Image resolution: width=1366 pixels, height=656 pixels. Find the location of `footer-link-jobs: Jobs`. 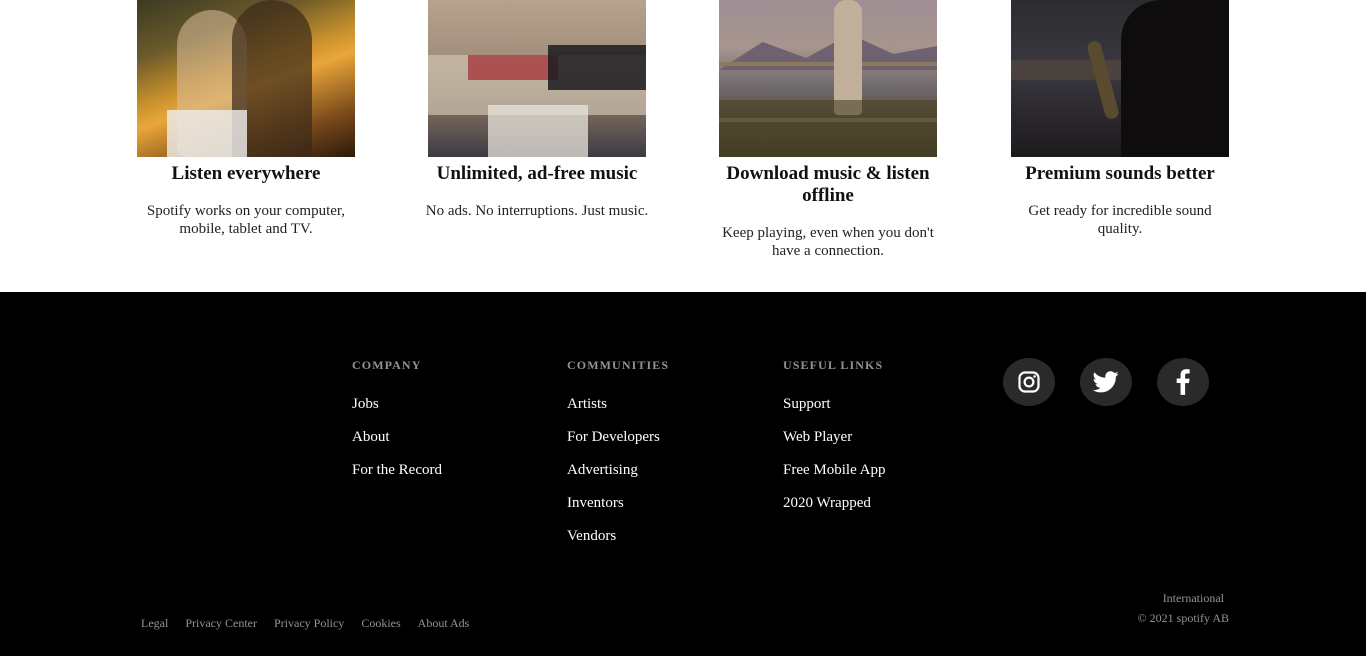

footer-link-jobs: Jobs is located at coordinates (365, 404).